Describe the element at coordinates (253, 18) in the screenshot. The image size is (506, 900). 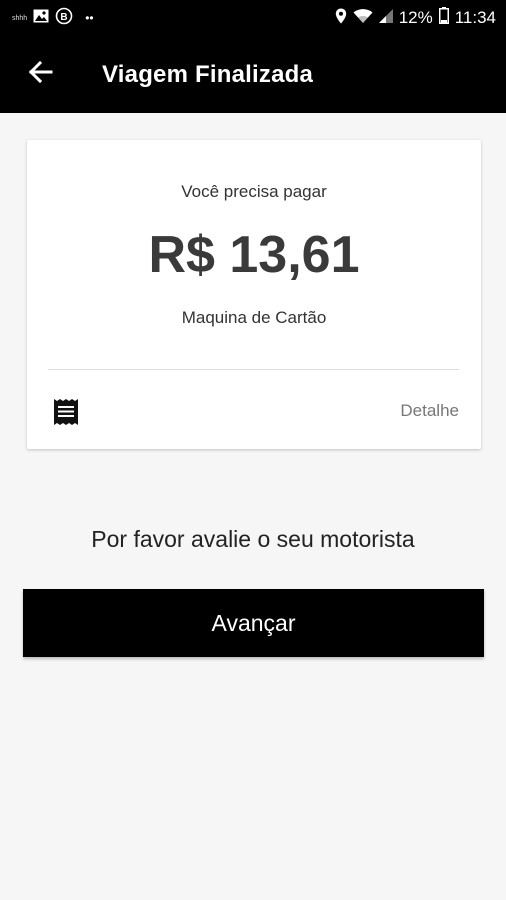
I see `status-bar: shhh B •• 12% 11:34` at that location.